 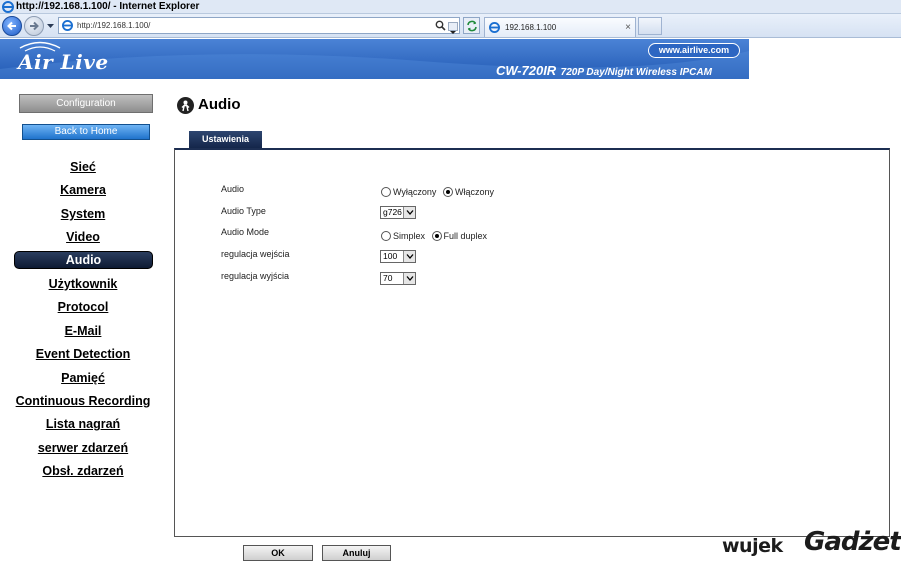 I want to click on ok-button: OK, so click(x=278, y=553).